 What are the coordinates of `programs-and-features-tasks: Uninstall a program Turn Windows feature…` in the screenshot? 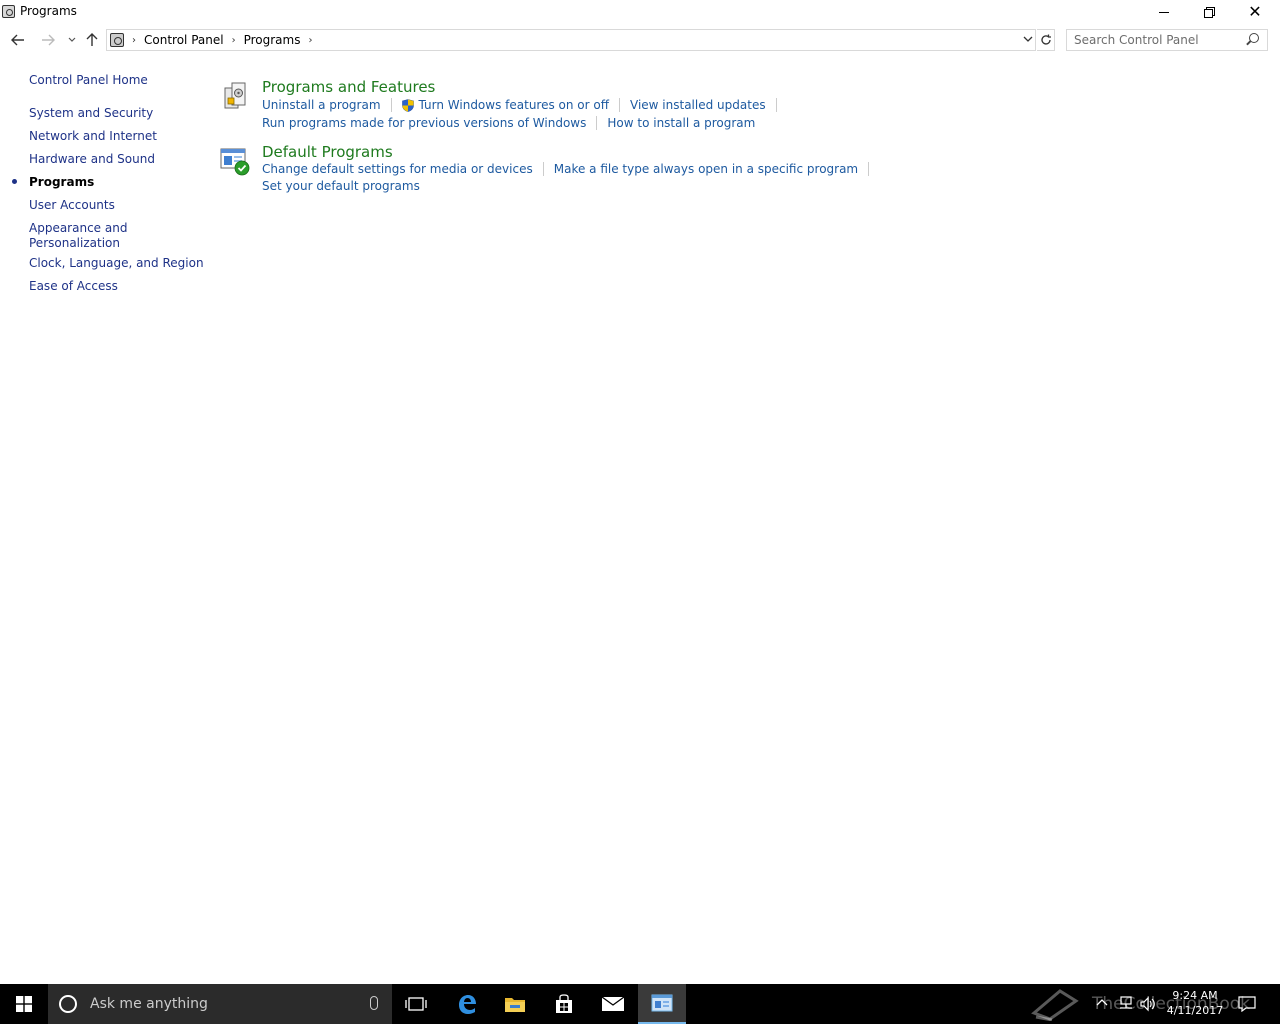 It's located at (524, 114).